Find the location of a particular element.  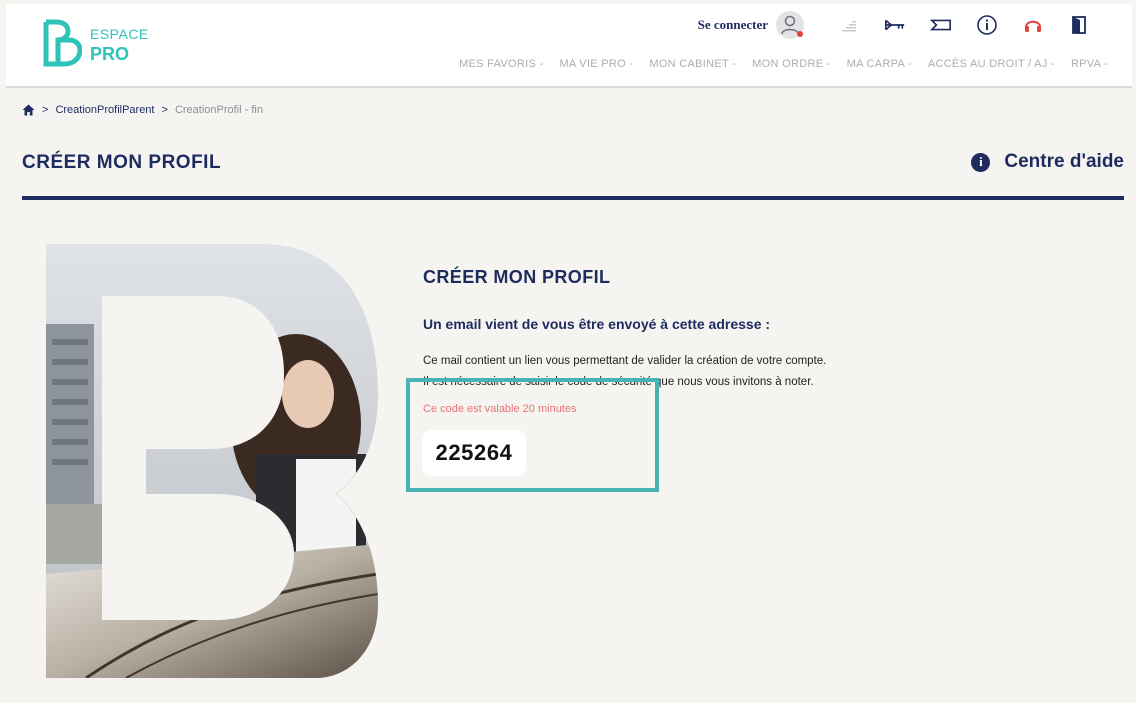

nav-item-ma-carpa: MA CARPA - is located at coordinates (879, 64).